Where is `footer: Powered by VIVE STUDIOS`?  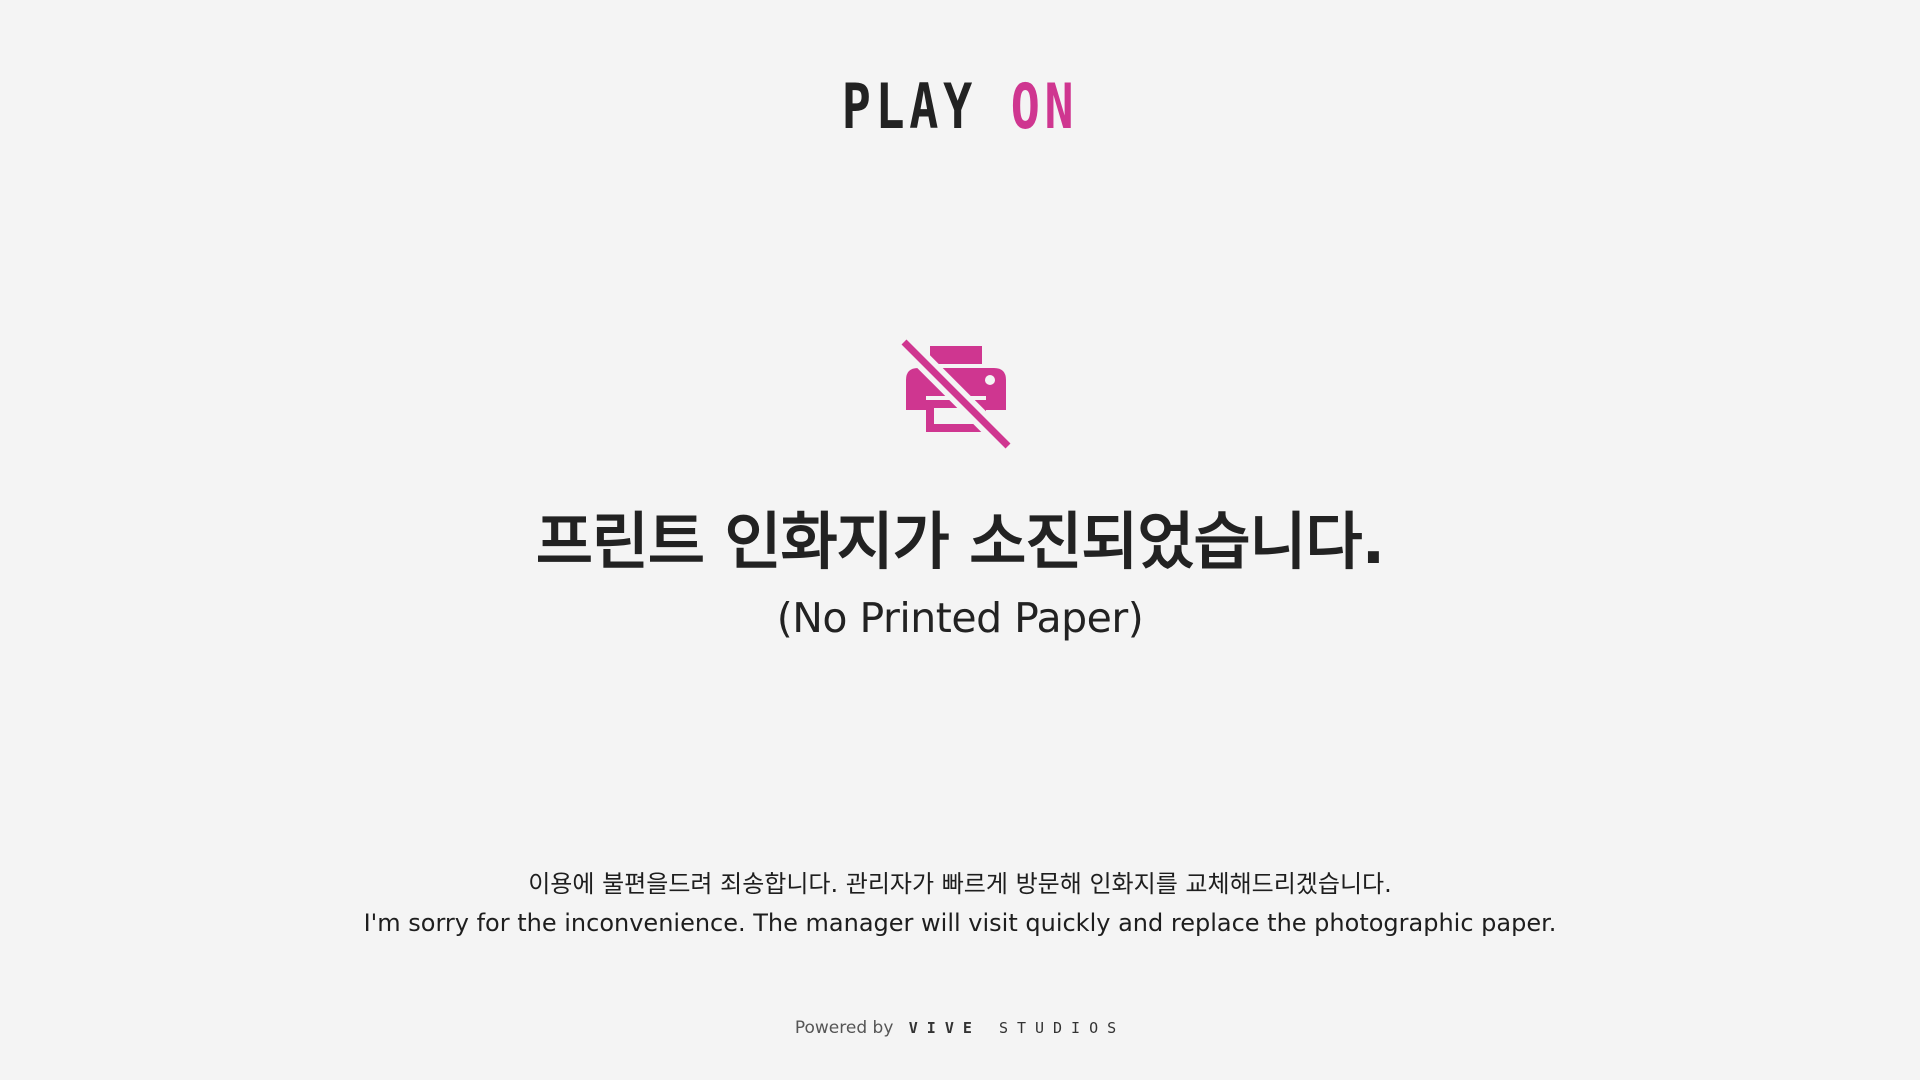
footer: Powered by VIVE STUDIOS is located at coordinates (960, 1028).